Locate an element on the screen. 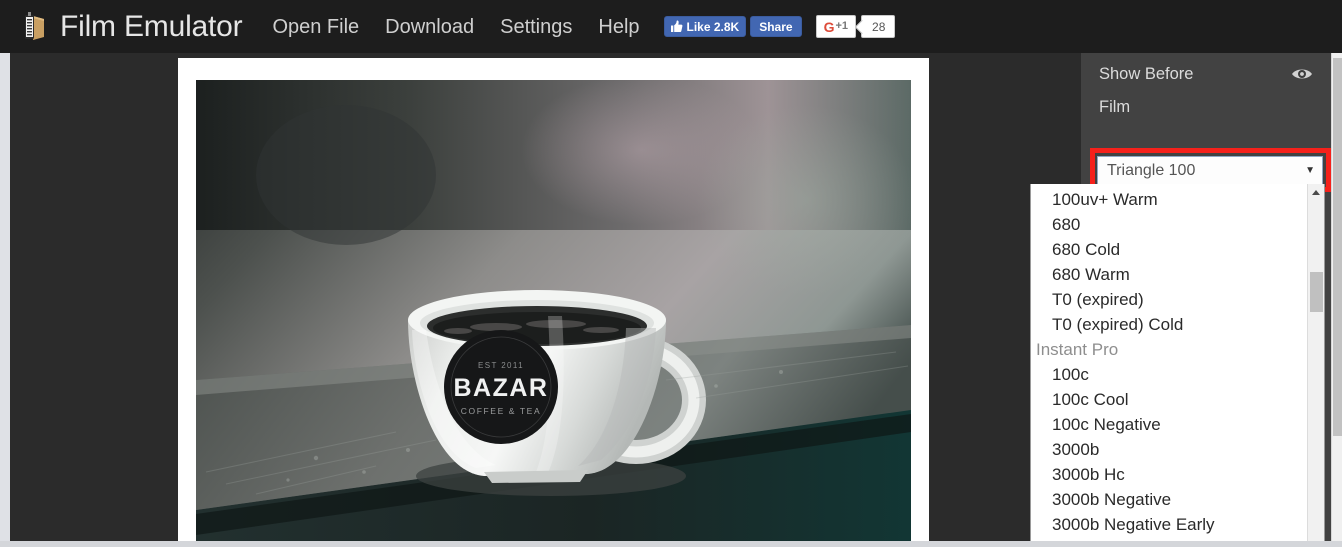  svg-text: BAZAR is located at coordinates (501, 388).